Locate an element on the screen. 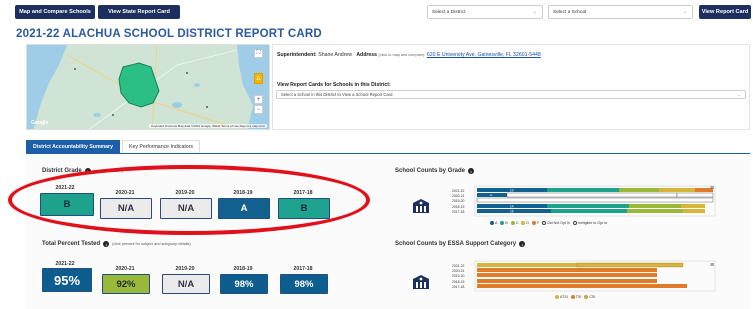 This screenshot has width=753, height=309. legend-item-b: B is located at coordinates (504, 223).